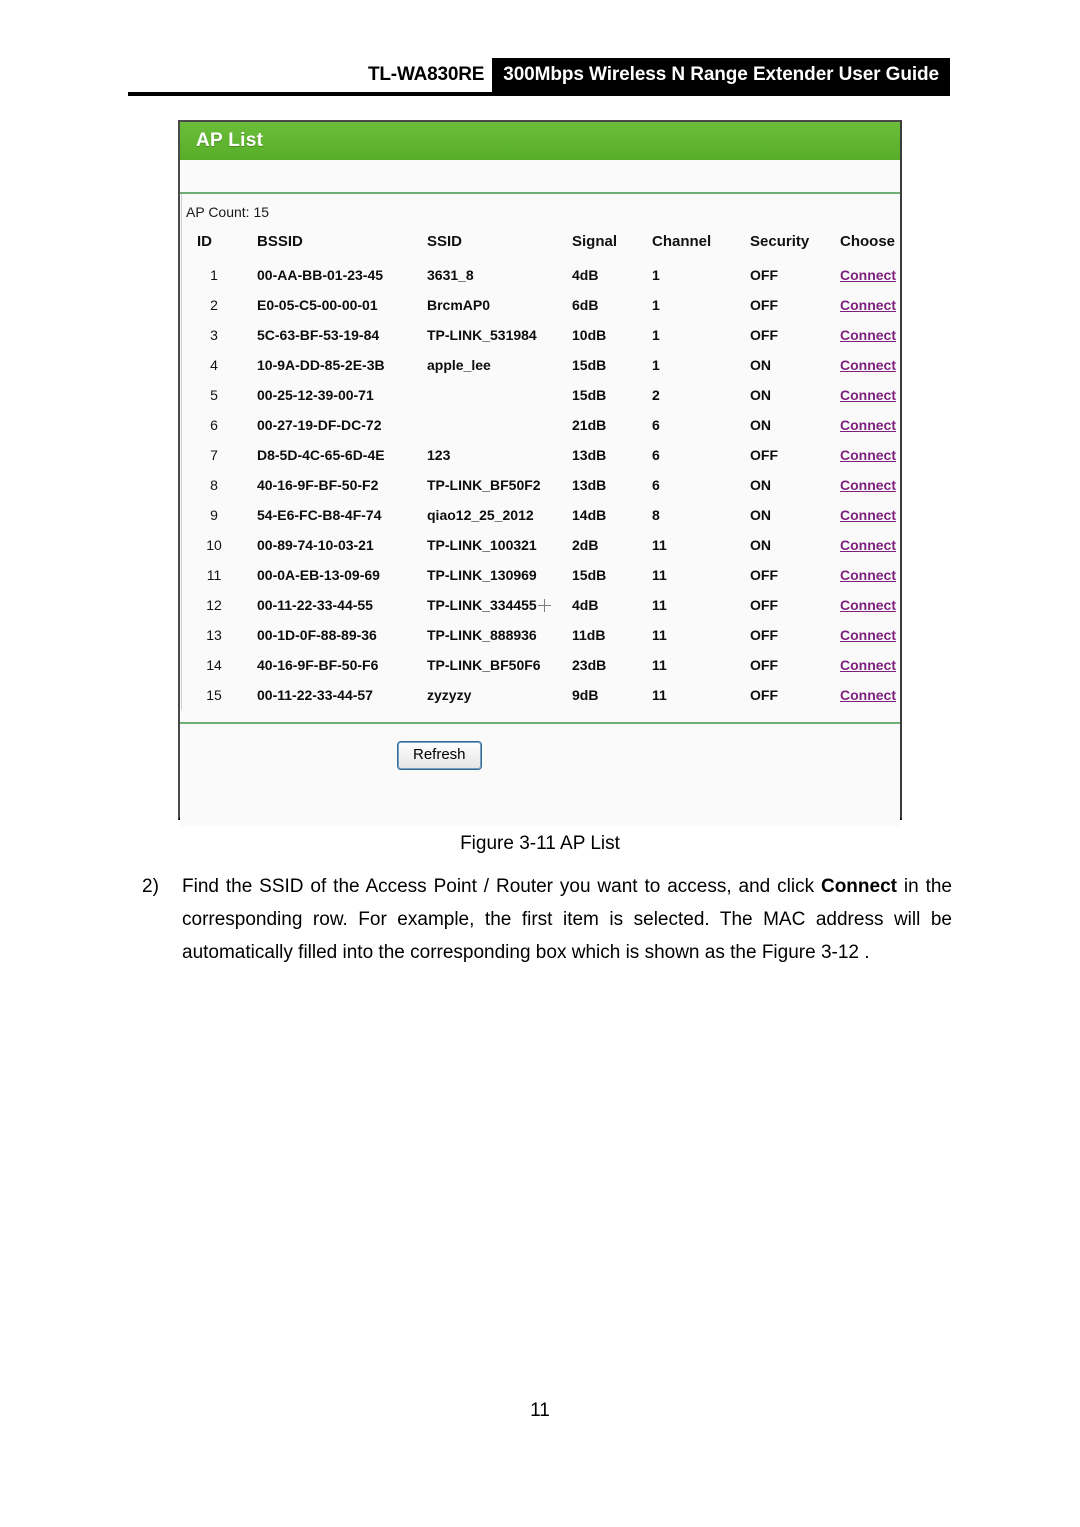  I want to click on cell-ssid-text: TP-LINK_130969, so click(482, 575).